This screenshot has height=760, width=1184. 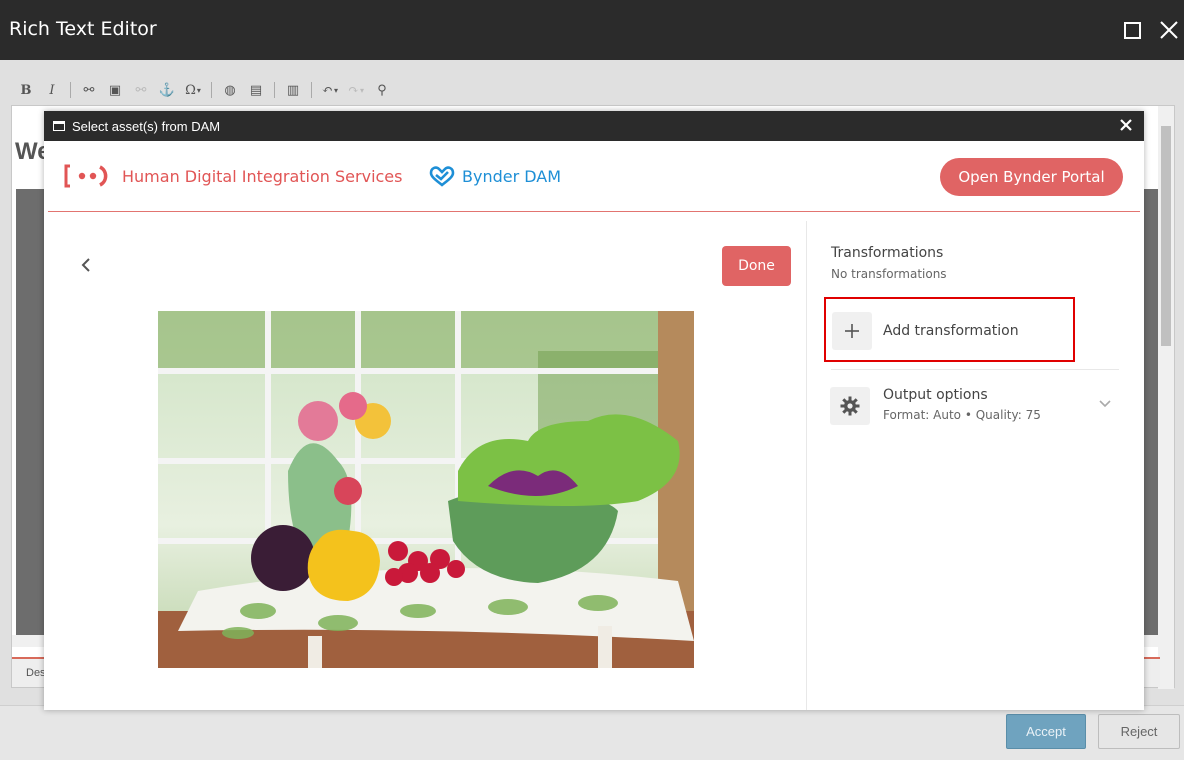 I want to click on maximize-icon, so click(x=1132, y=30).